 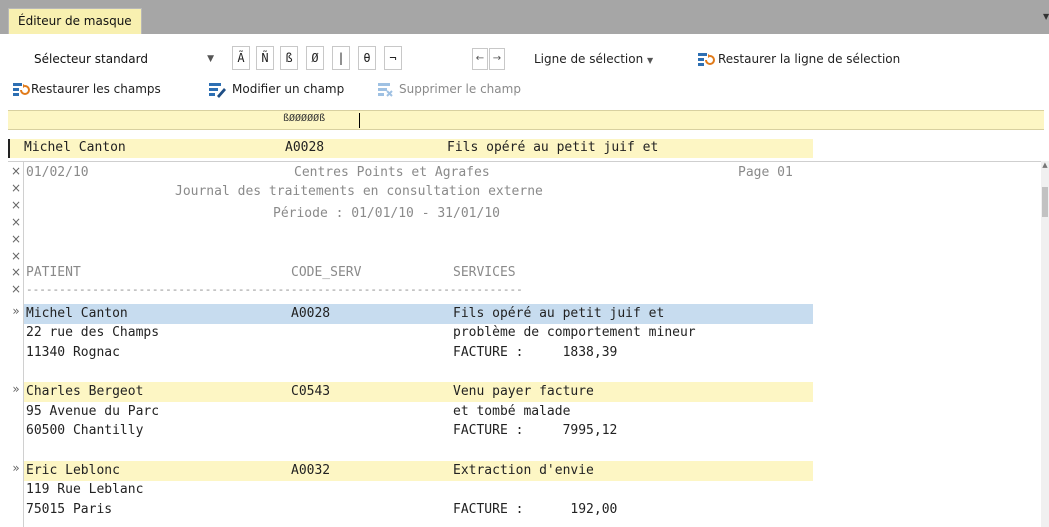 I want to click on record-invoice: FACTURE : 1838,39, so click(x=535, y=352).